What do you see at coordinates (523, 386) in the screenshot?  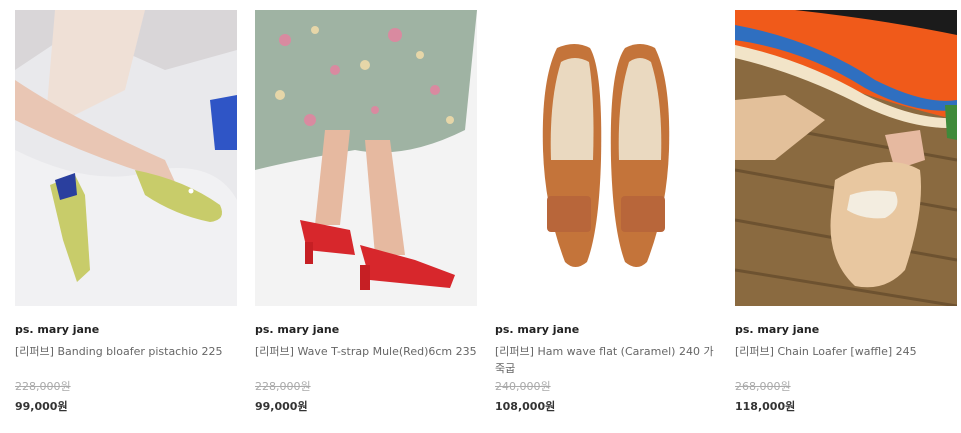 I see `product-original-price: 240,000원` at bounding box center [523, 386].